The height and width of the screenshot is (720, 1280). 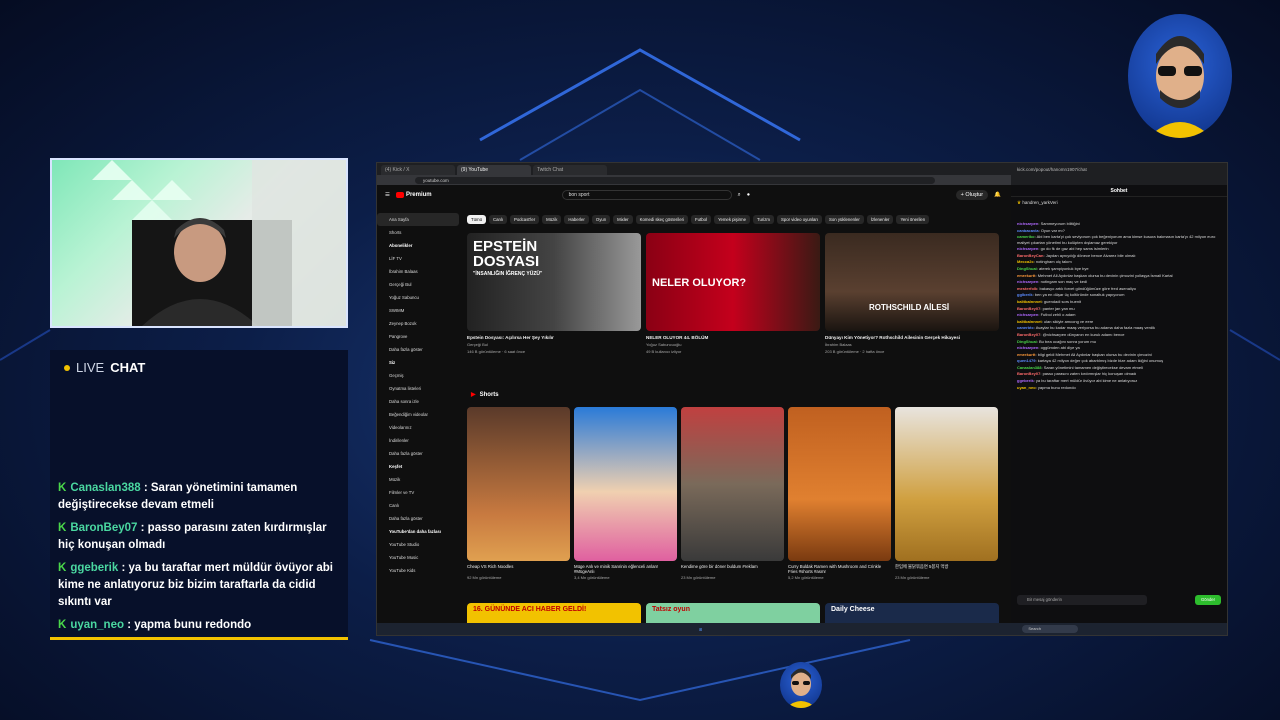 What do you see at coordinates (732, 569) in the screenshot?
I see `short-title: Kendime göre bir döner buldum #reklam` at bounding box center [732, 569].